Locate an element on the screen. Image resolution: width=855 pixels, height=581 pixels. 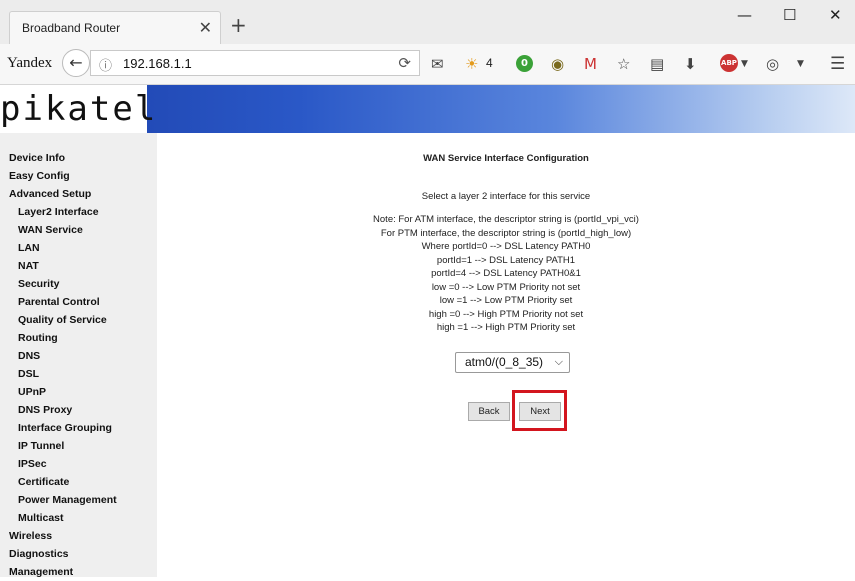
coin-icon: ◉ is located at coordinates (557, 64).